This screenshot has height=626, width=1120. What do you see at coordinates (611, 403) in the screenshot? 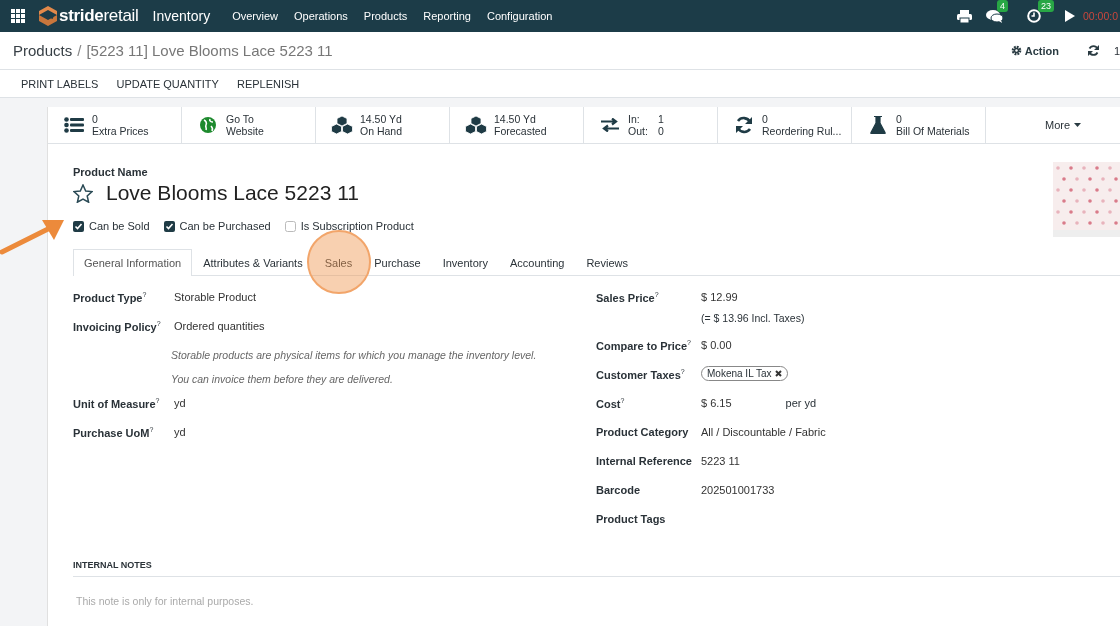
I see `field-label: Cost$^{?}$` at bounding box center [611, 403].